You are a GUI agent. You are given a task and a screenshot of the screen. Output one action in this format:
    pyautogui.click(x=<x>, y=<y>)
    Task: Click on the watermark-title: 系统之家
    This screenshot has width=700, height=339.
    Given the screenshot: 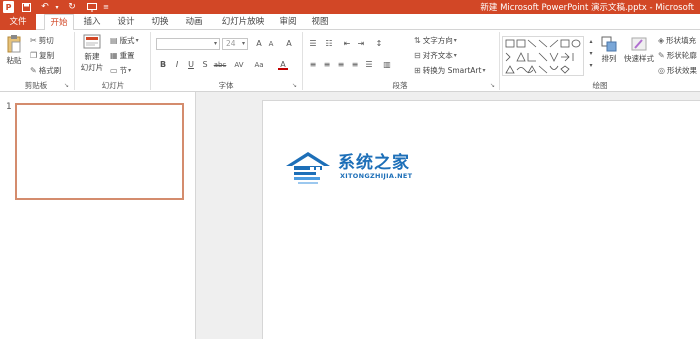 What is the action you would take?
    pyautogui.click(x=374, y=163)
    